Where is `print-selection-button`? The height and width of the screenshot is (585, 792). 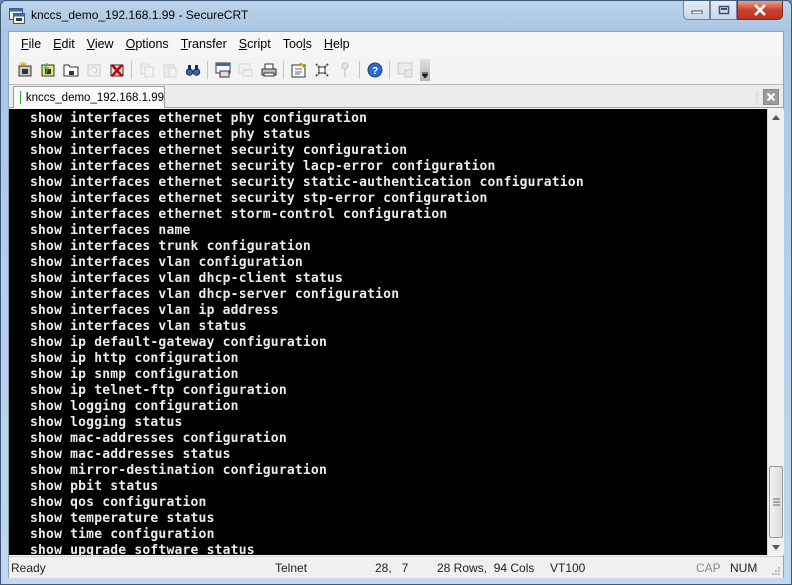 print-selection-button is located at coordinates (245, 70).